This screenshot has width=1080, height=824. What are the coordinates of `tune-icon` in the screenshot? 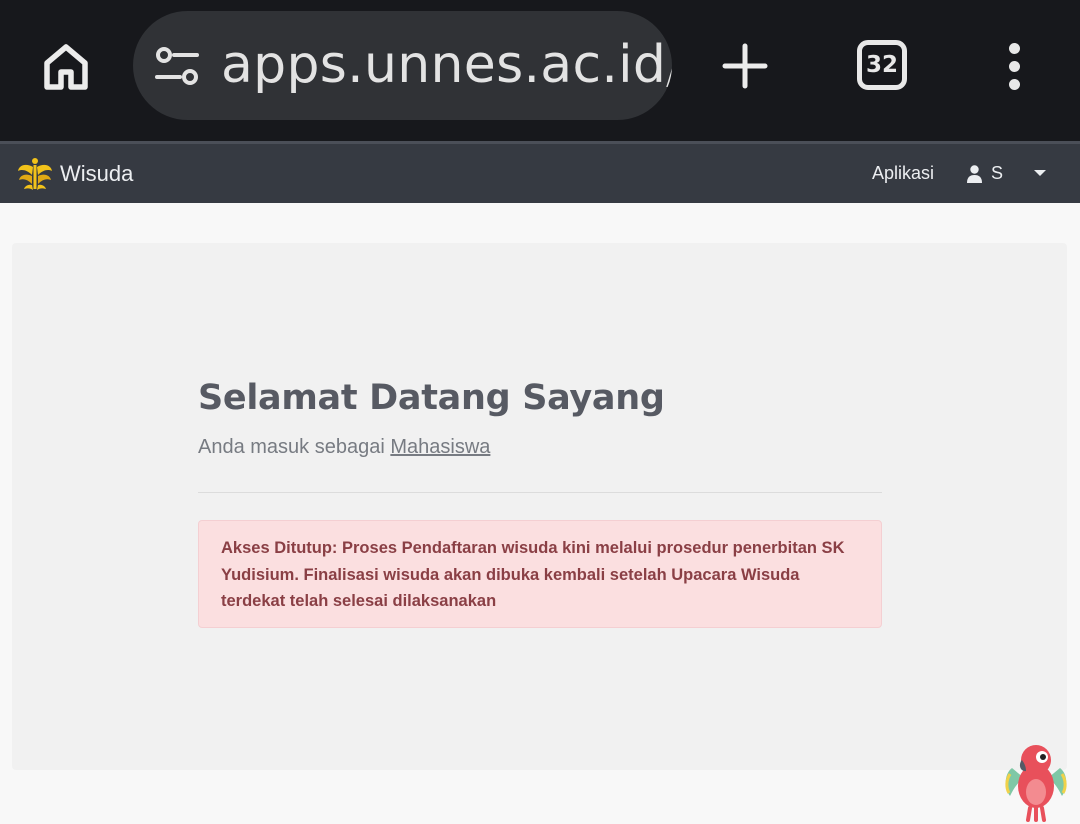 It's located at (177, 66).